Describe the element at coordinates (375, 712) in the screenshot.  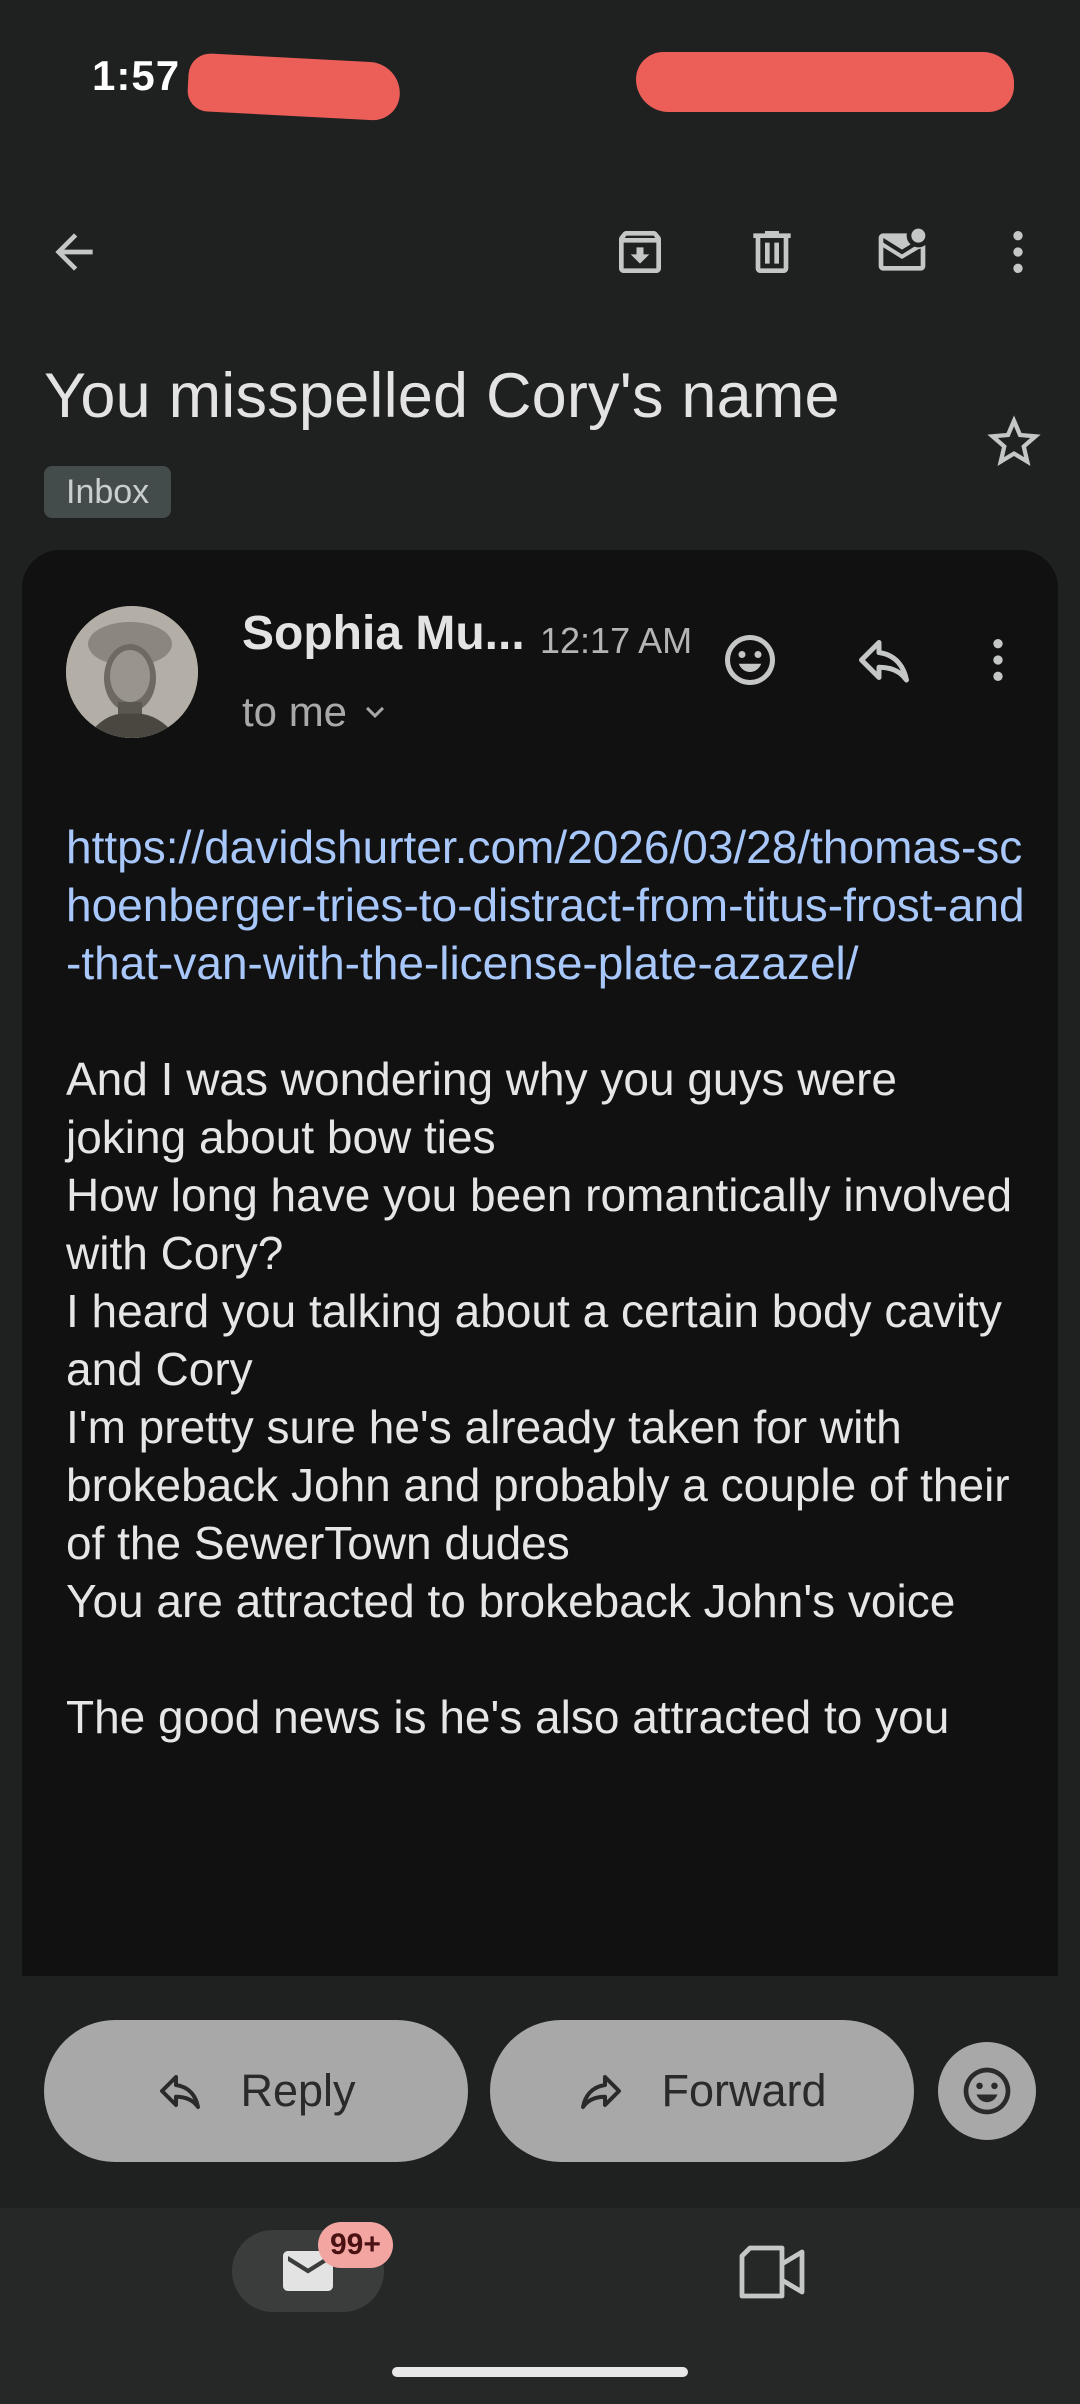
I see `chevron-down-icon` at that location.